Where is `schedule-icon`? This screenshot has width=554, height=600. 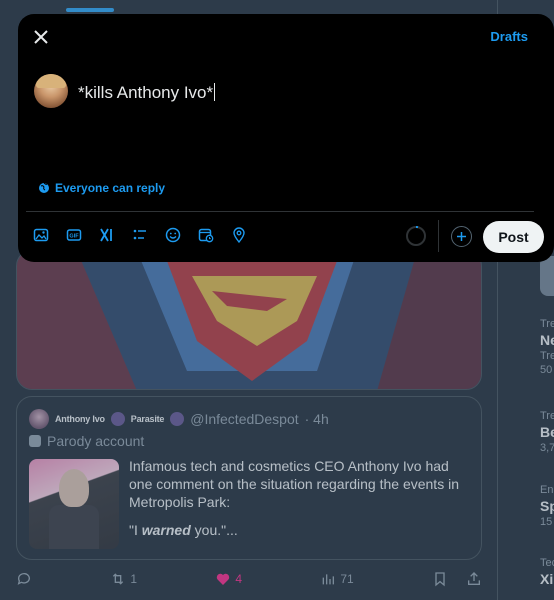 schedule-icon is located at coordinates (206, 235).